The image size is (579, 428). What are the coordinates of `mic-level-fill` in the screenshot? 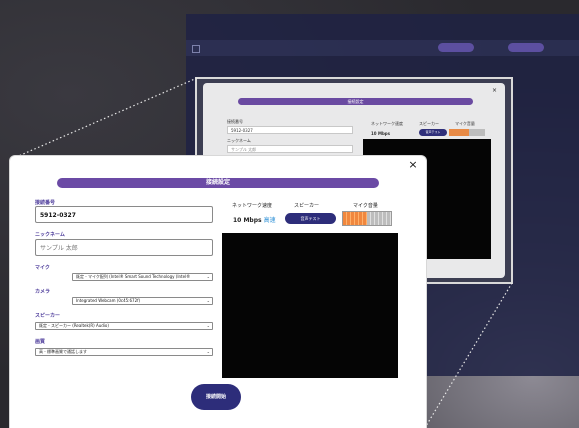 It's located at (355, 218).